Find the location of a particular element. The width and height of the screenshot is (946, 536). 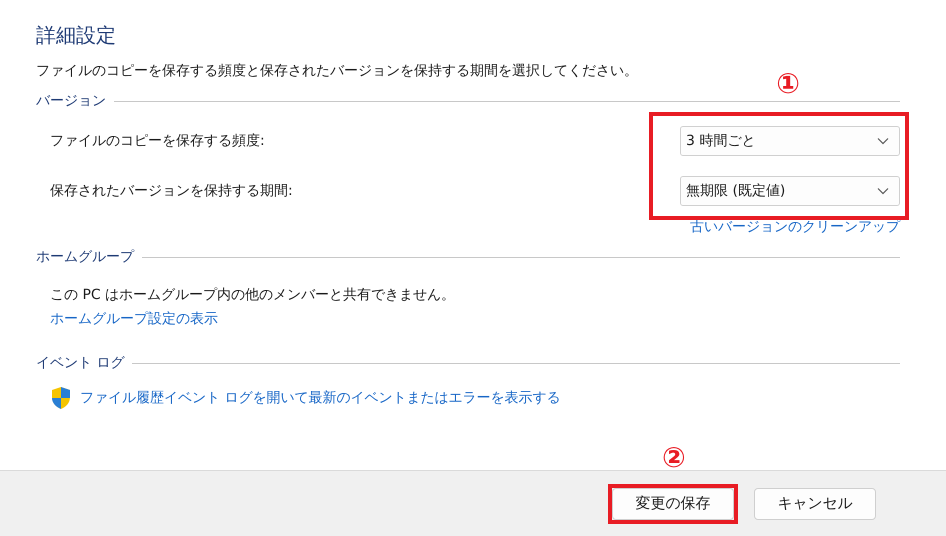

dropdown: 無期限 (既定値) is located at coordinates (790, 191).